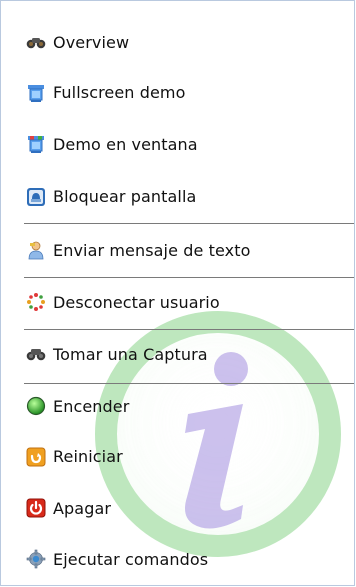  What do you see at coordinates (36, 559) in the screenshot?
I see `gear-icon` at bounding box center [36, 559].